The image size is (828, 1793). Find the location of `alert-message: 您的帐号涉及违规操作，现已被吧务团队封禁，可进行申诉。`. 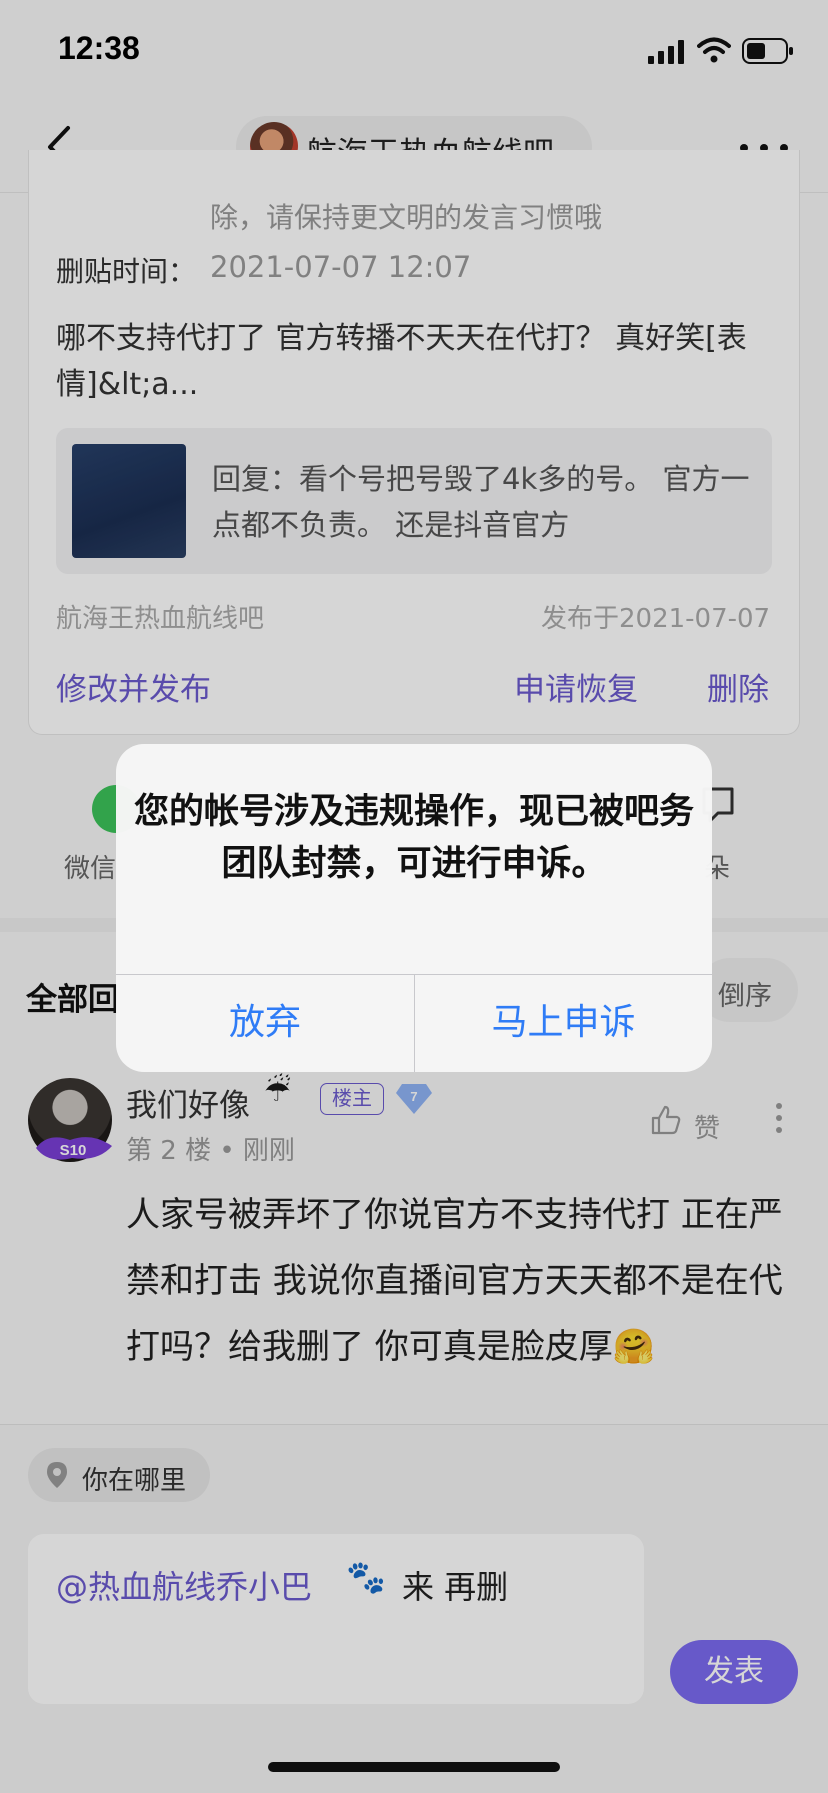

alert-message: 您的帐号涉及违规操作，现已被吧务团队封禁，可进行申诉。 is located at coordinates (413, 838).